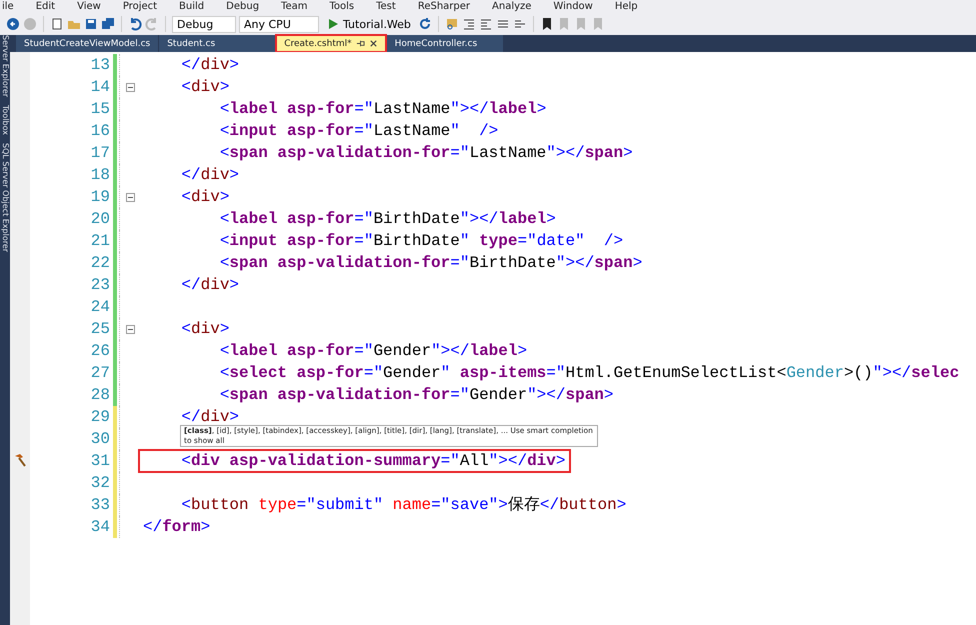 The width and height of the screenshot is (976, 625). I want to click on line-number: 25, so click(100, 329).